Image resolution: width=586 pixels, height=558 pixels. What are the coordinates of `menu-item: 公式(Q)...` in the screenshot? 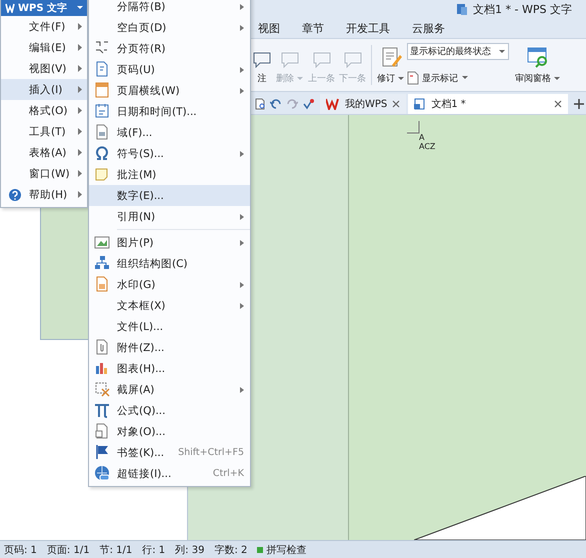 It's located at (169, 410).